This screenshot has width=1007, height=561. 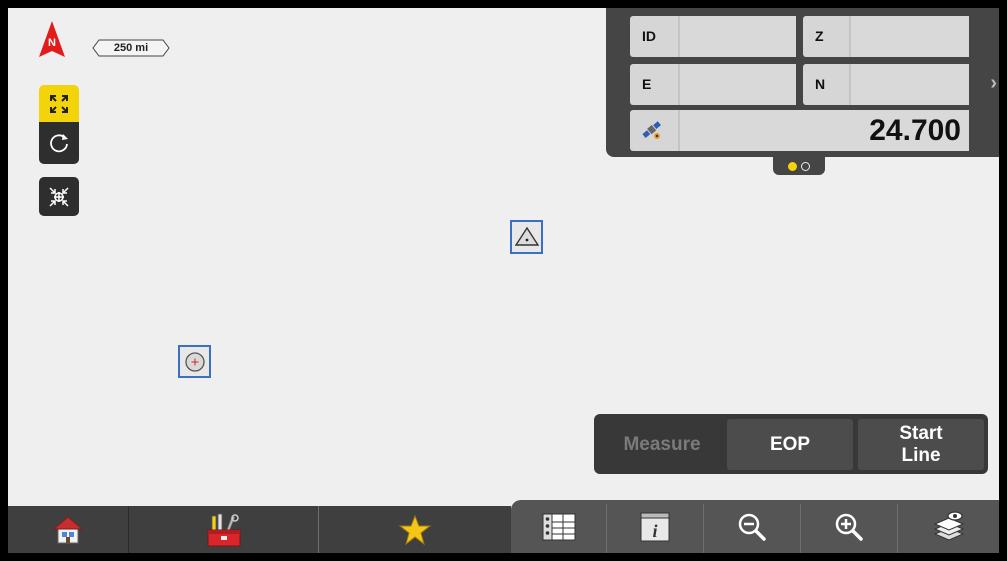 I want to click on center-on-position-button, so click(x=59, y=196).